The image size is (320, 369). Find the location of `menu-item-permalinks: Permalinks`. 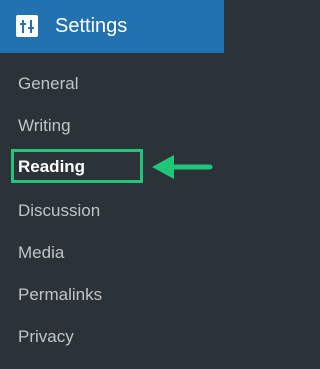

menu-item-permalinks: Permalinks is located at coordinates (60, 295).